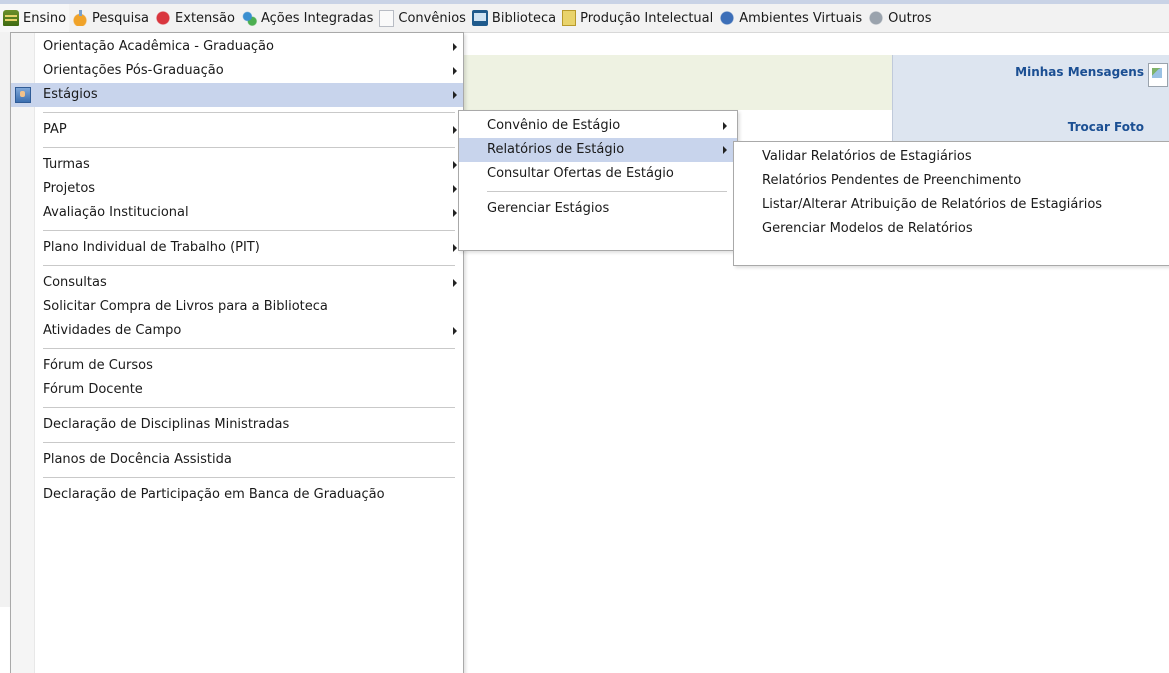 The width and height of the screenshot is (1169, 673). I want to click on puzzle-icon, so click(248, 18).